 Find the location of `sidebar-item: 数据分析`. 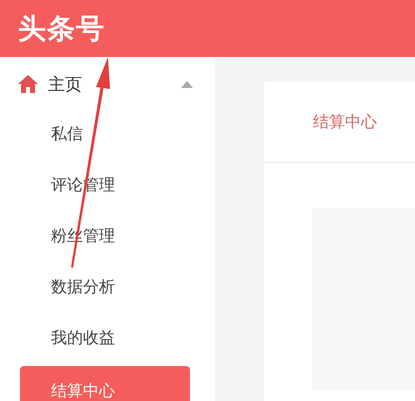

sidebar-item: 数据分析 is located at coordinates (105, 287).